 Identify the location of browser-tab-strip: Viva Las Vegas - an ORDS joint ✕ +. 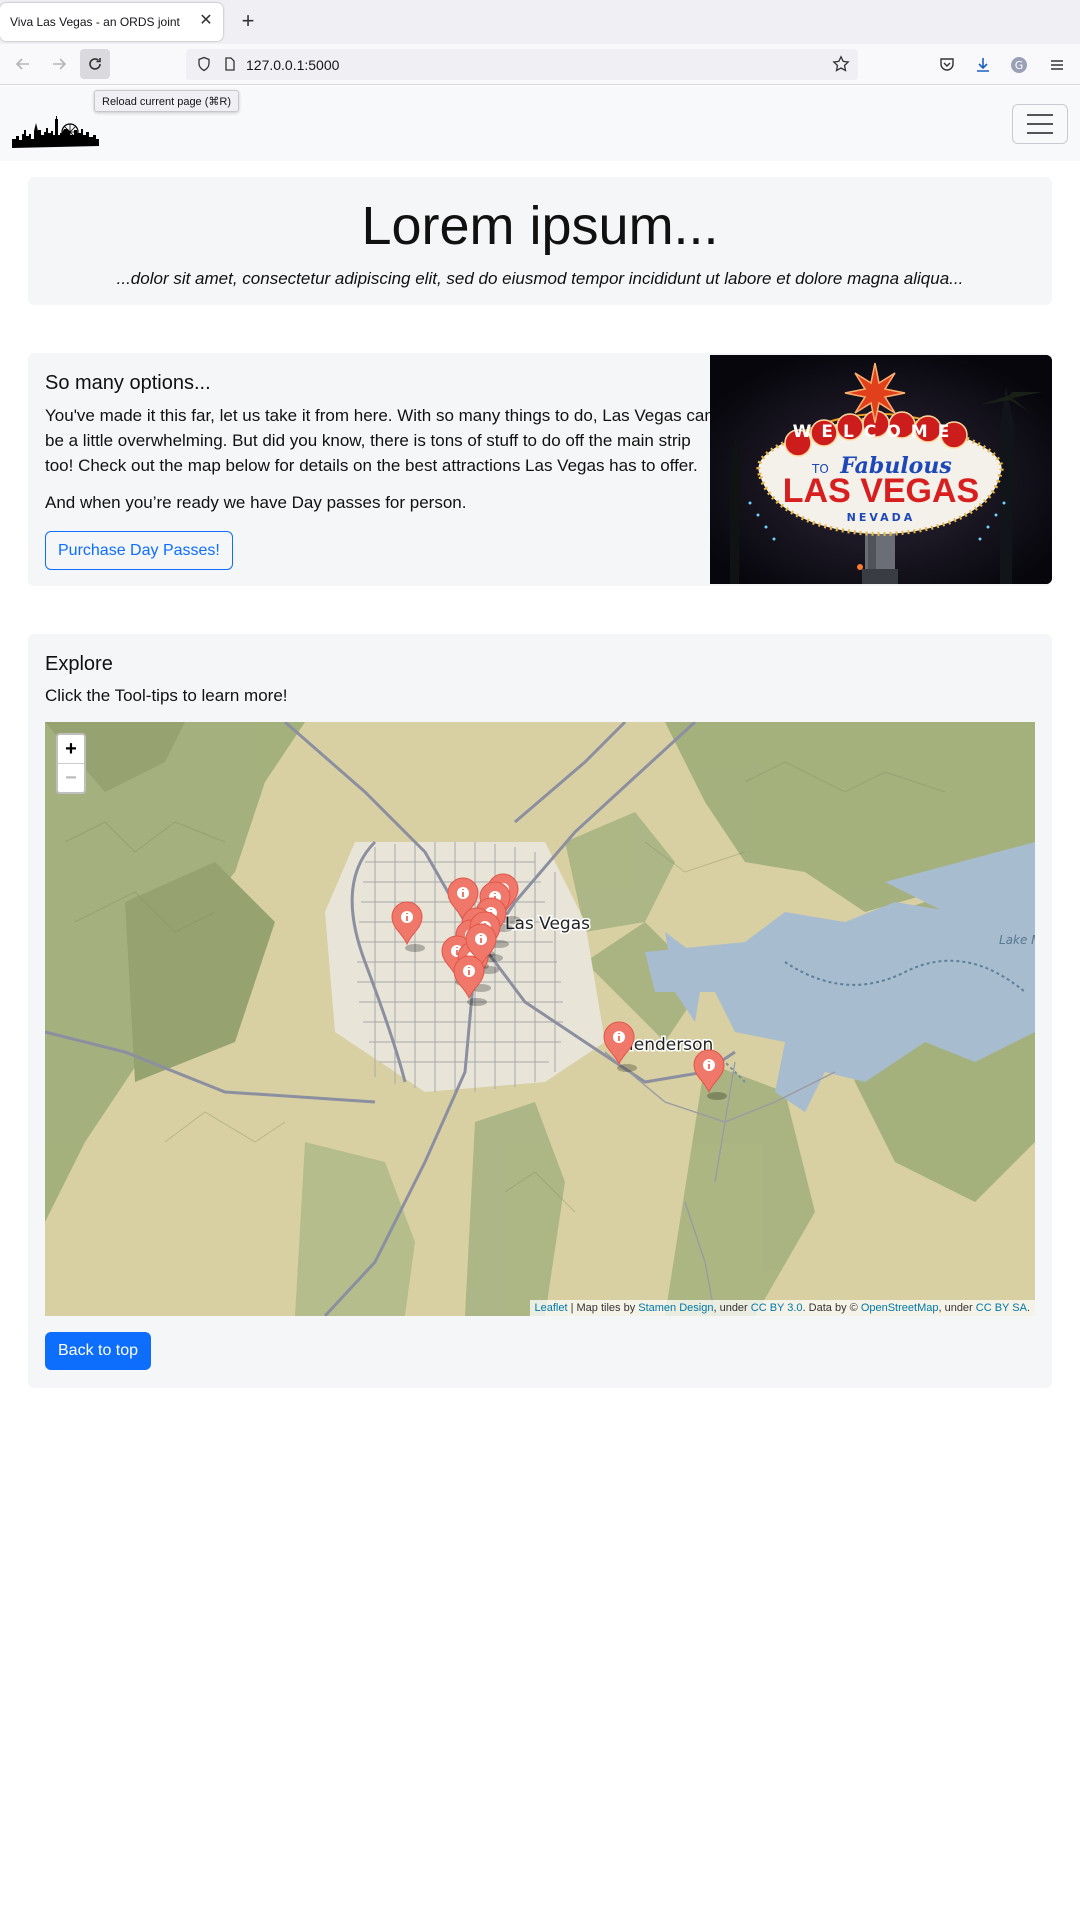
(540, 22).